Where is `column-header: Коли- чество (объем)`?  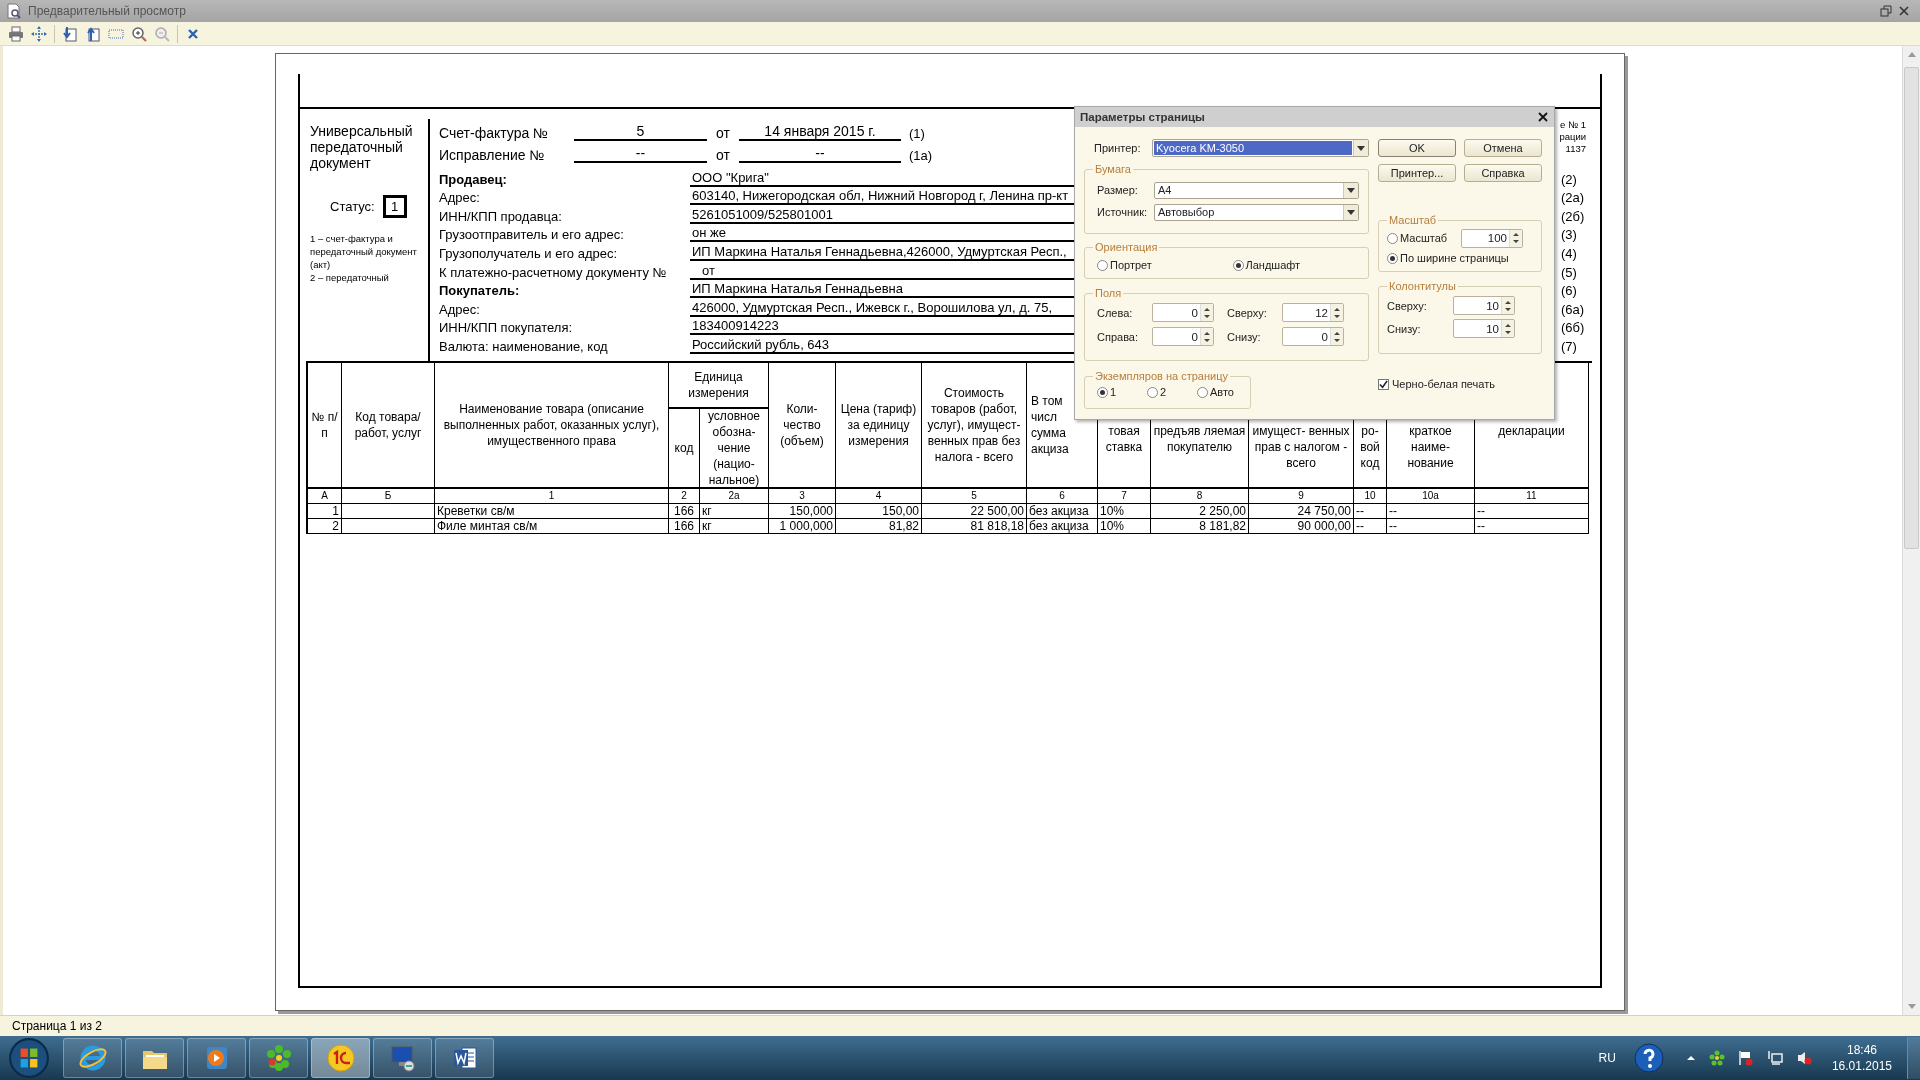
column-header: Коли- чество (объем) is located at coordinates (802, 426).